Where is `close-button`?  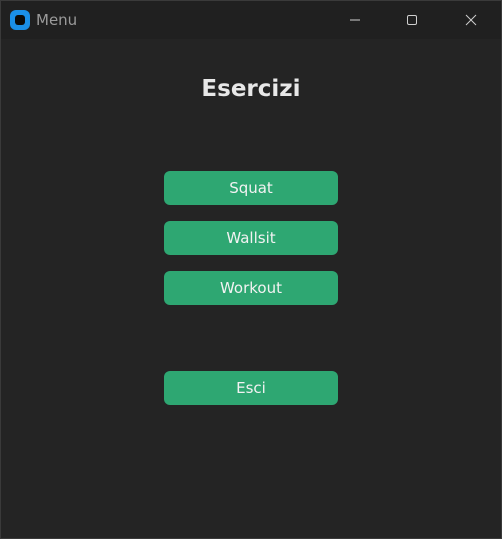
close-button is located at coordinates (471, 20).